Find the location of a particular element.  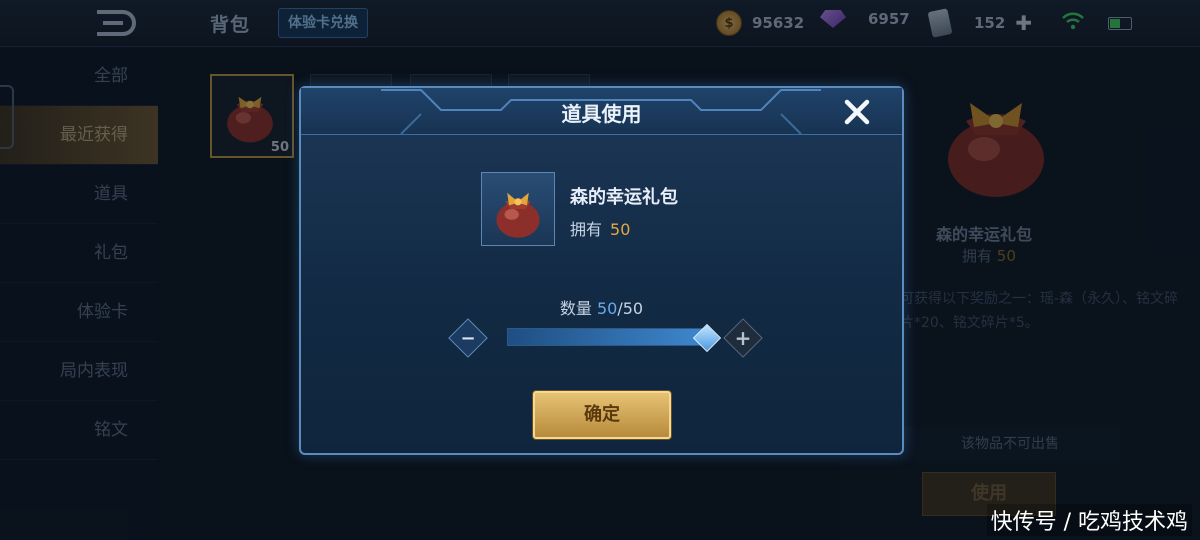

dialog-own-label: 拥有 is located at coordinates (586, 229).